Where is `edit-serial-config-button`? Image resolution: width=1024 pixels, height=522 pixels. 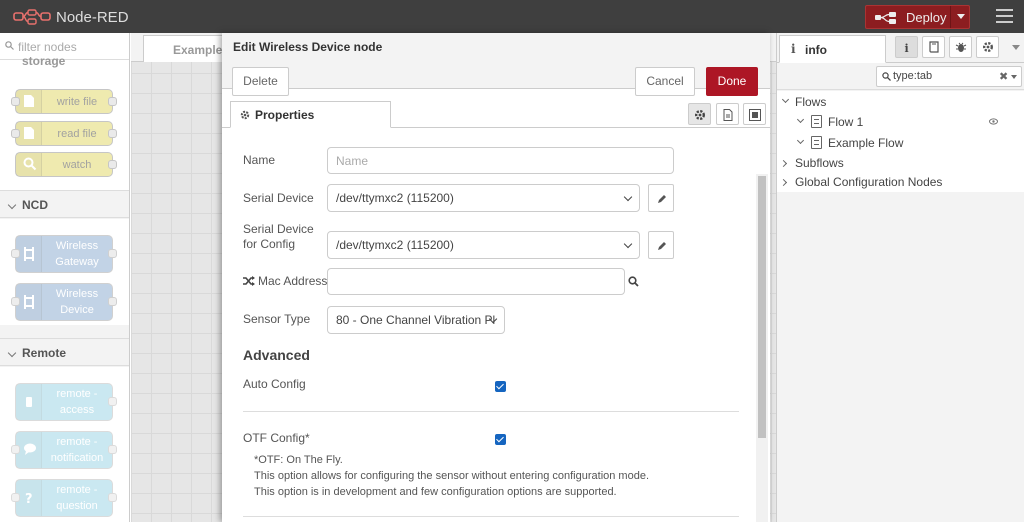
edit-serial-config-button is located at coordinates (661, 245).